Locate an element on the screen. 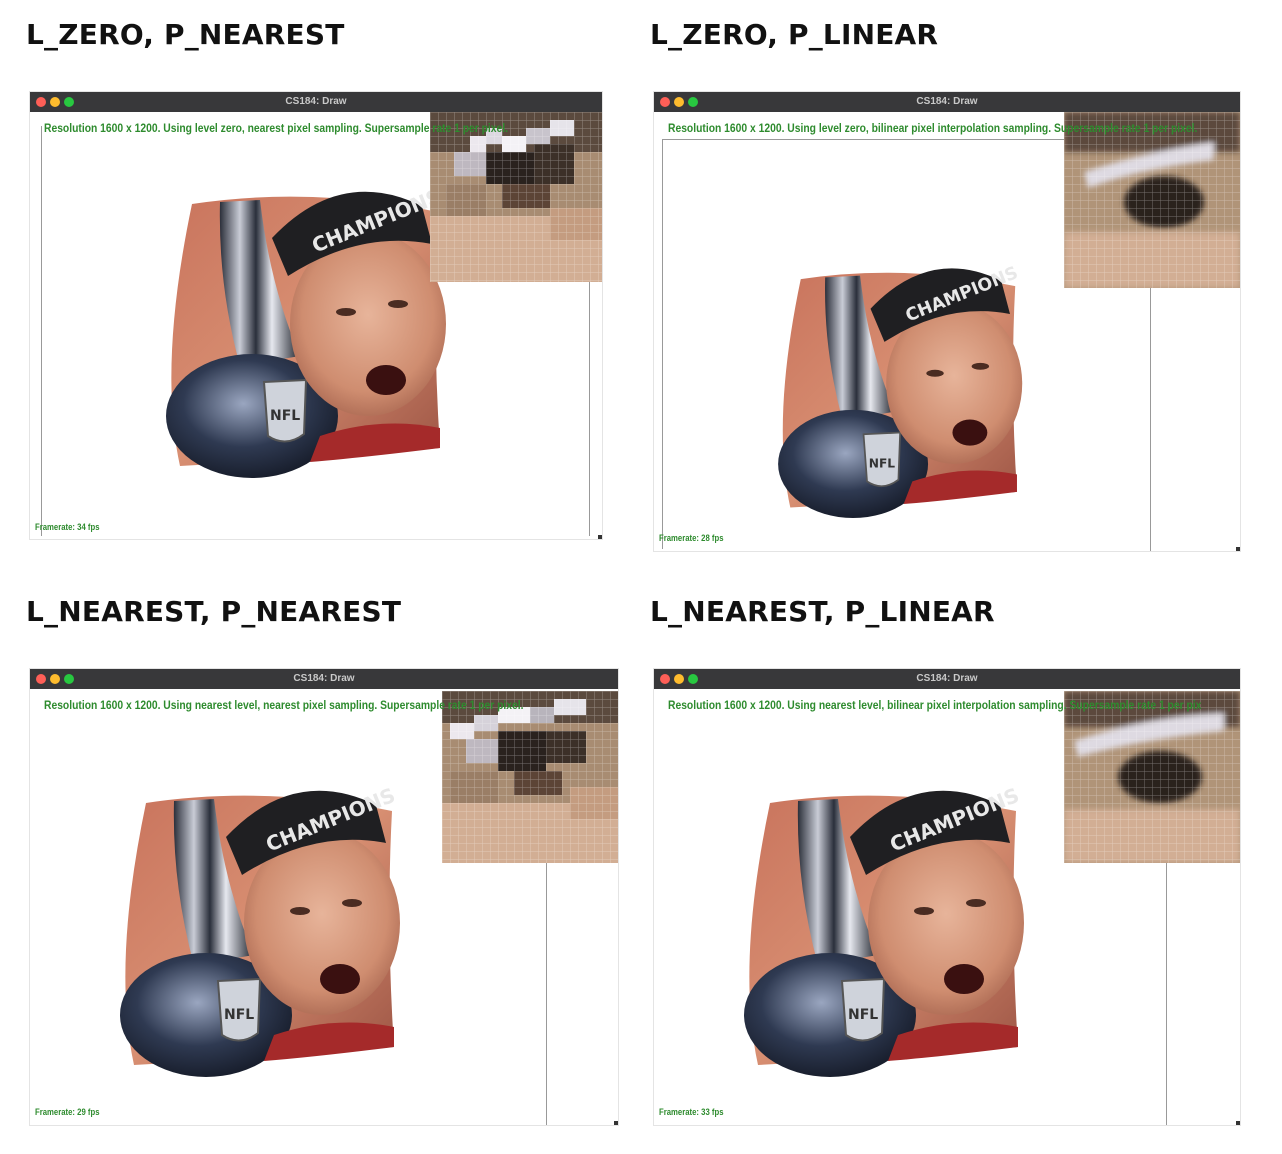 The width and height of the screenshot is (1282, 1154). framerate-text: Framerate: 34 fps is located at coordinates (67, 527).